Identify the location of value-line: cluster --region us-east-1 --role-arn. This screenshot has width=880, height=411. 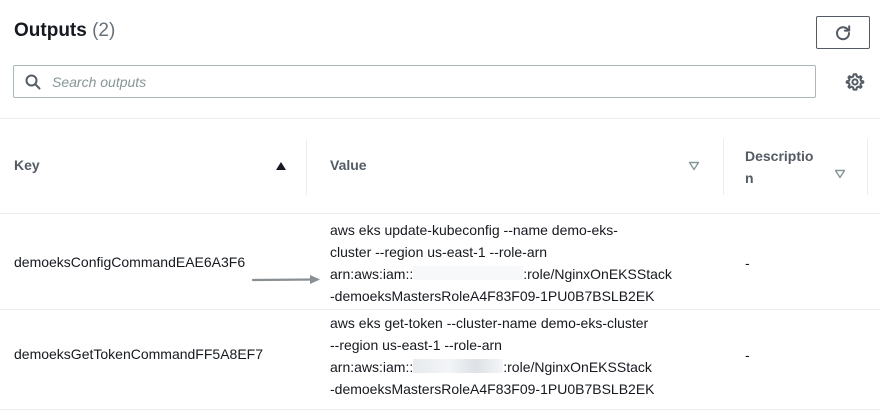
(439, 252).